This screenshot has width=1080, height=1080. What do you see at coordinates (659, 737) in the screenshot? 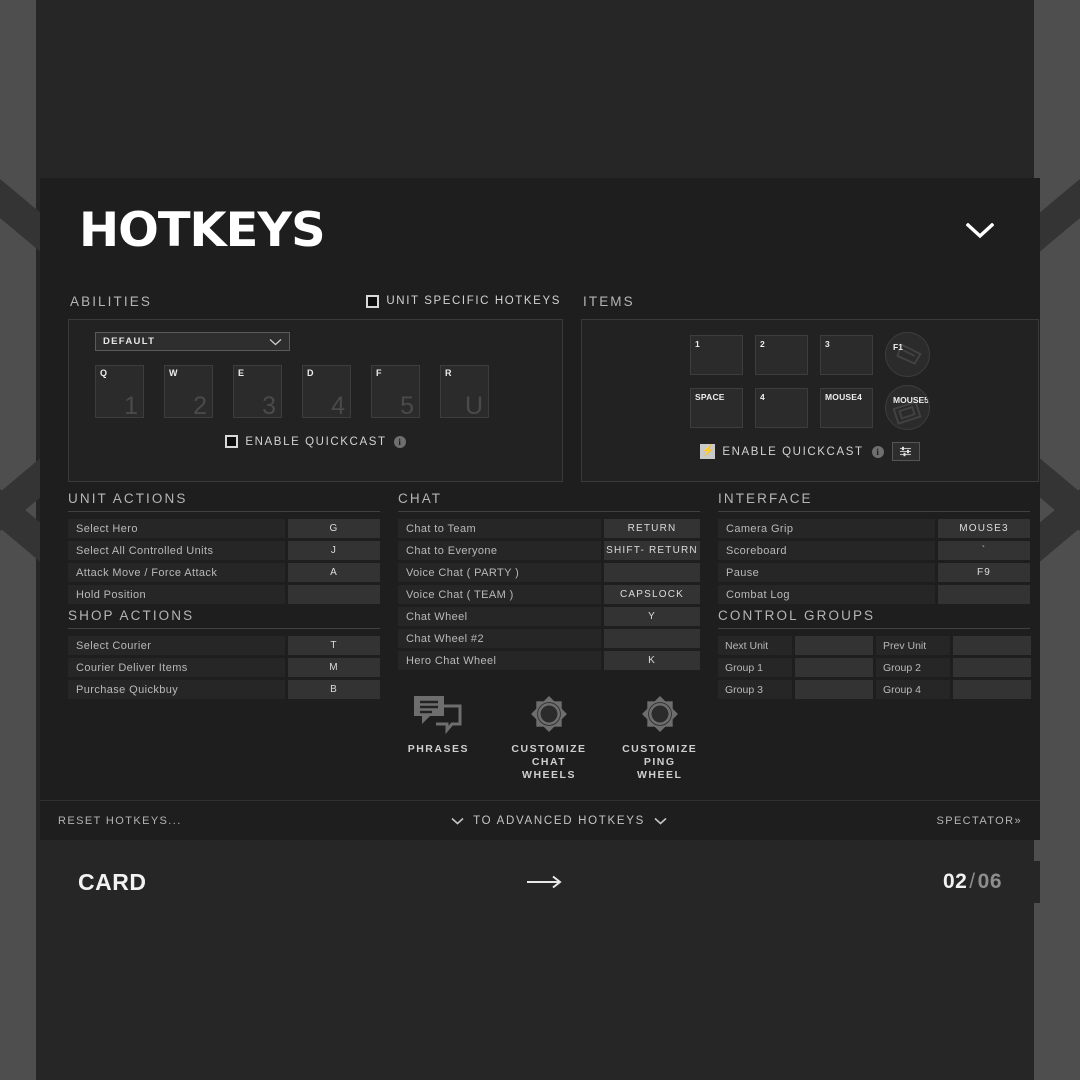
I see `customize-ping-wheel-button: CUSTOMIZE PING WHEEL` at bounding box center [659, 737].